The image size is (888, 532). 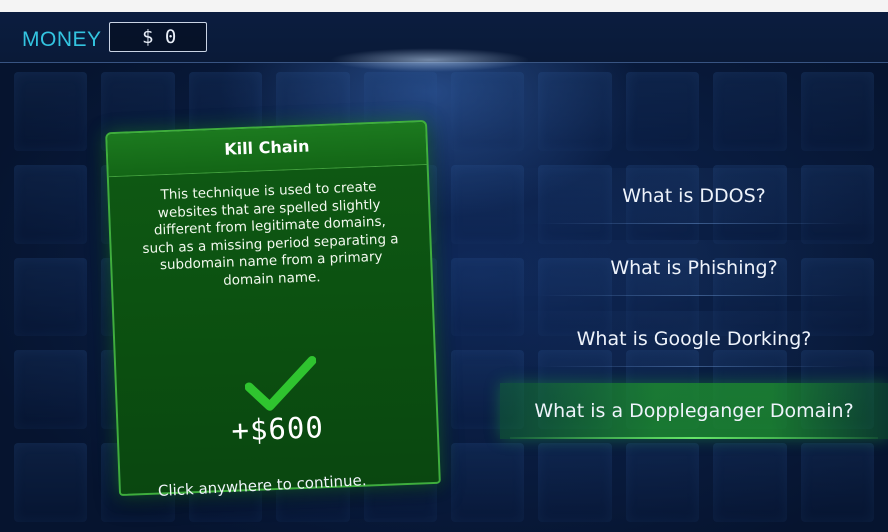 I want to click on answer-label: What is Google Dorking?, so click(x=694, y=339).